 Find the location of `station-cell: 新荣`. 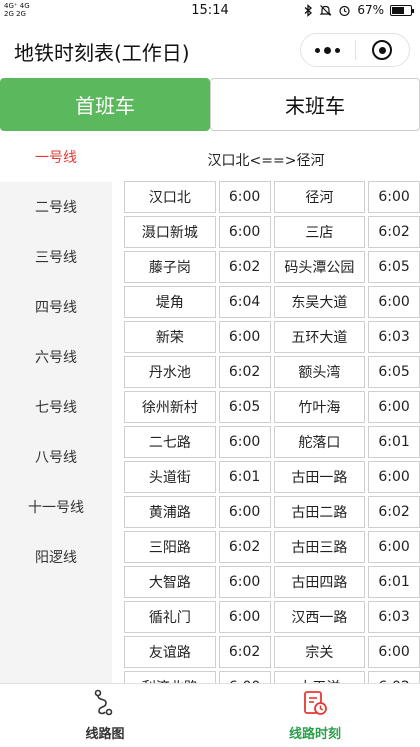

station-cell: 新荣 is located at coordinates (170, 337).